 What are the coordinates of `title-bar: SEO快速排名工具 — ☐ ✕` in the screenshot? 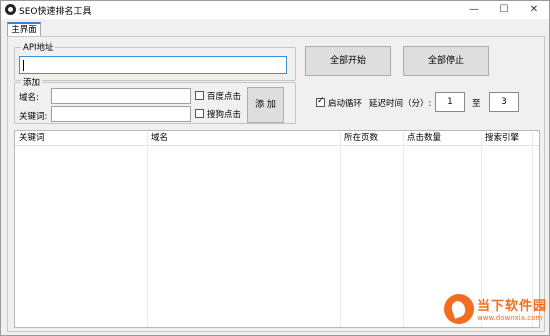 It's located at (275, 10).